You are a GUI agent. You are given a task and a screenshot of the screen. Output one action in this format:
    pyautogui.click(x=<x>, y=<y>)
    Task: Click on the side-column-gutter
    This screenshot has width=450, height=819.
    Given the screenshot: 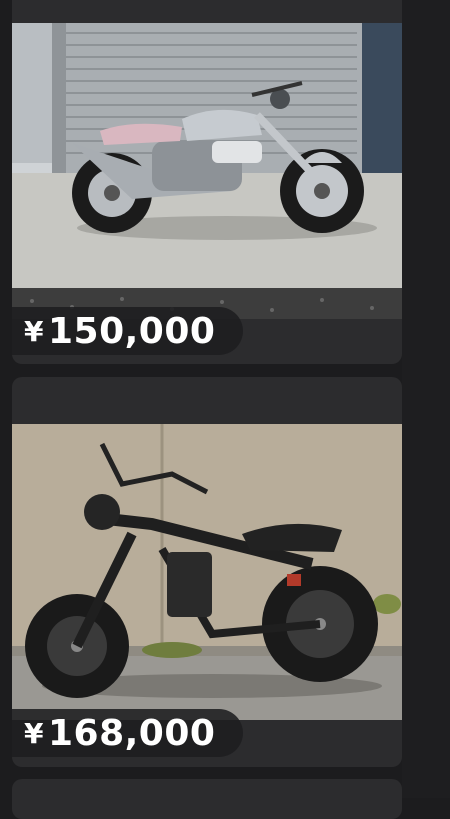 What is the action you would take?
    pyautogui.click(x=426, y=399)
    